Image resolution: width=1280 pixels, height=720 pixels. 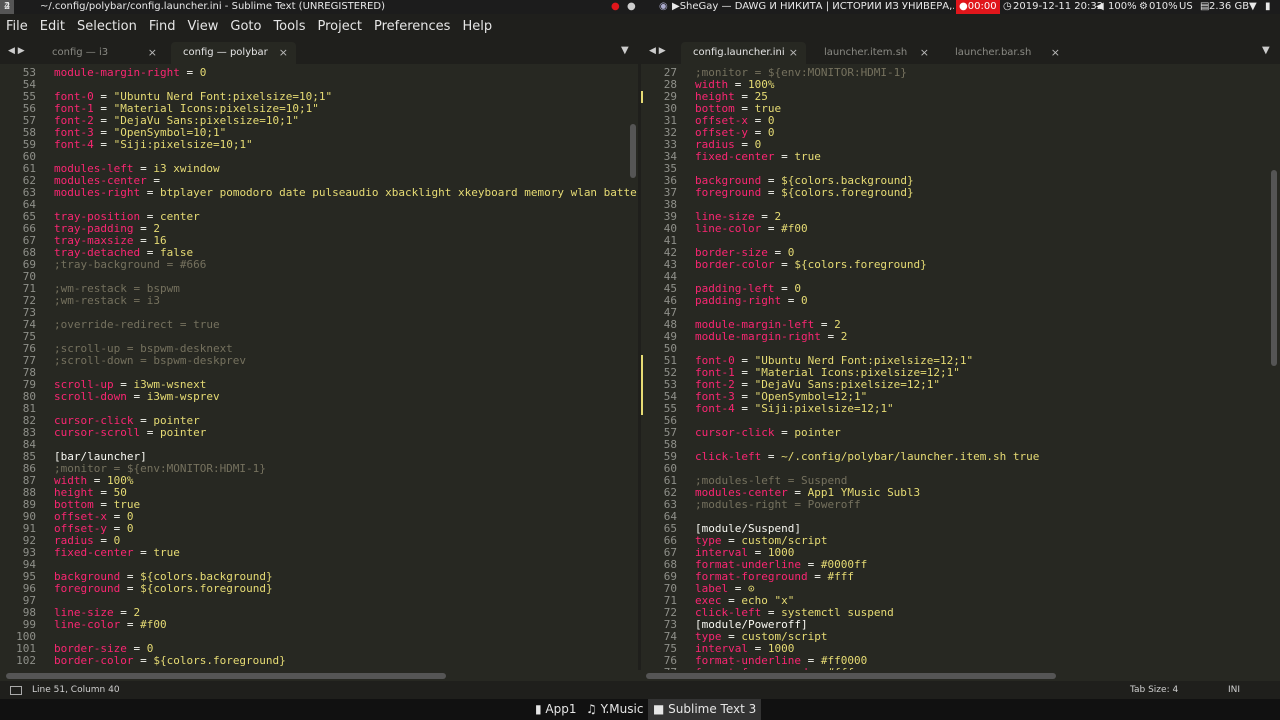 What do you see at coordinates (978, 7) in the screenshot?
I see `record-timer: ●00:00` at bounding box center [978, 7].